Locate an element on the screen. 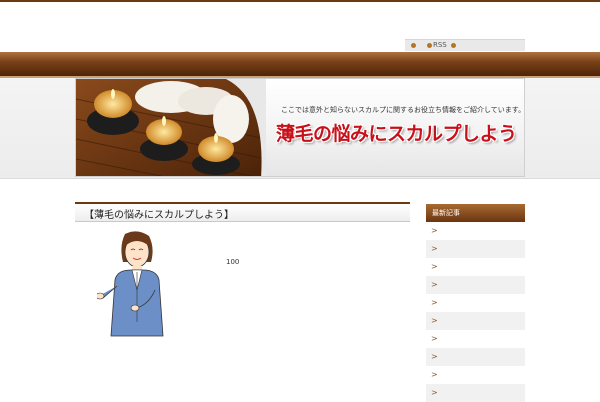  top-accent-line is located at coordinates (300, 1).